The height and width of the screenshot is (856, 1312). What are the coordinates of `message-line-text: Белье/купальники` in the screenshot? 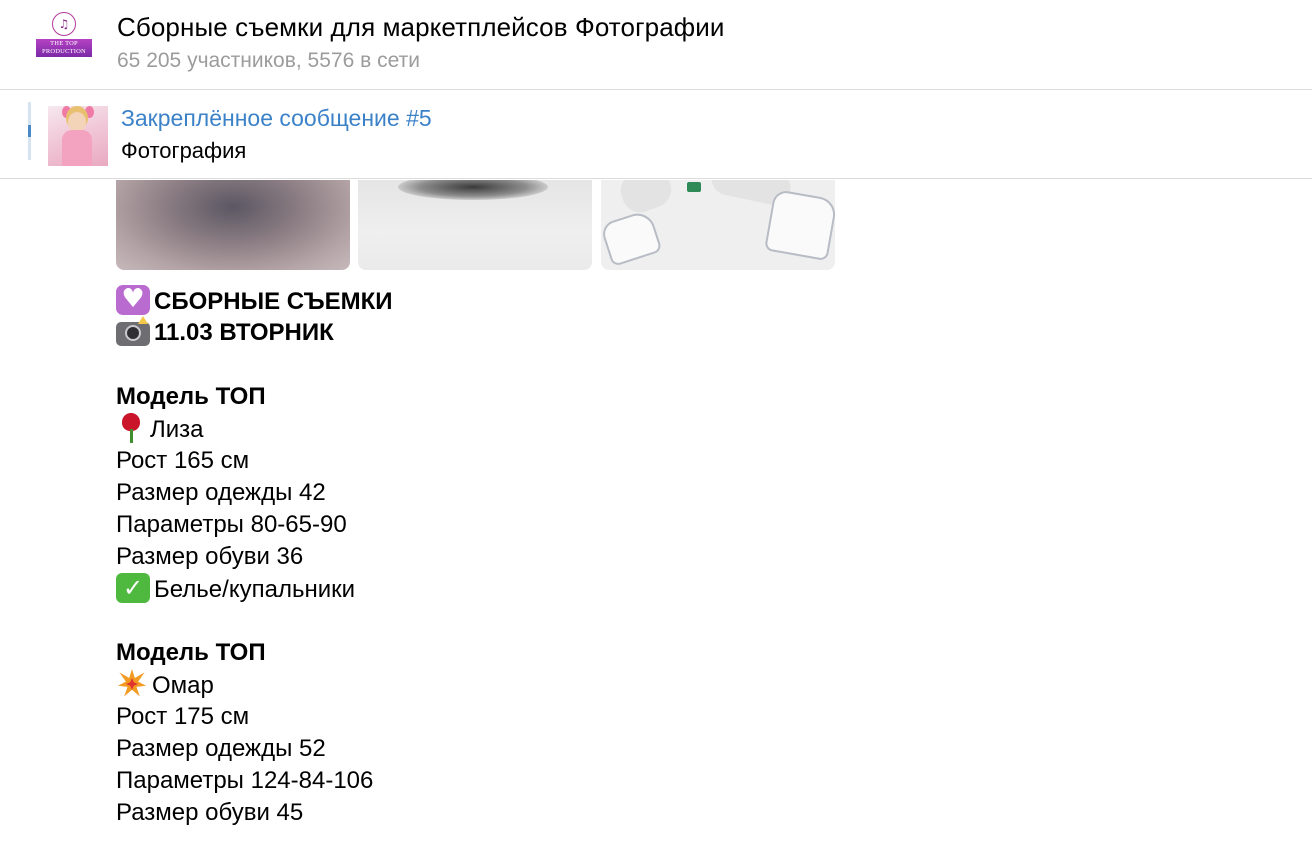 It's located at (255, 589).